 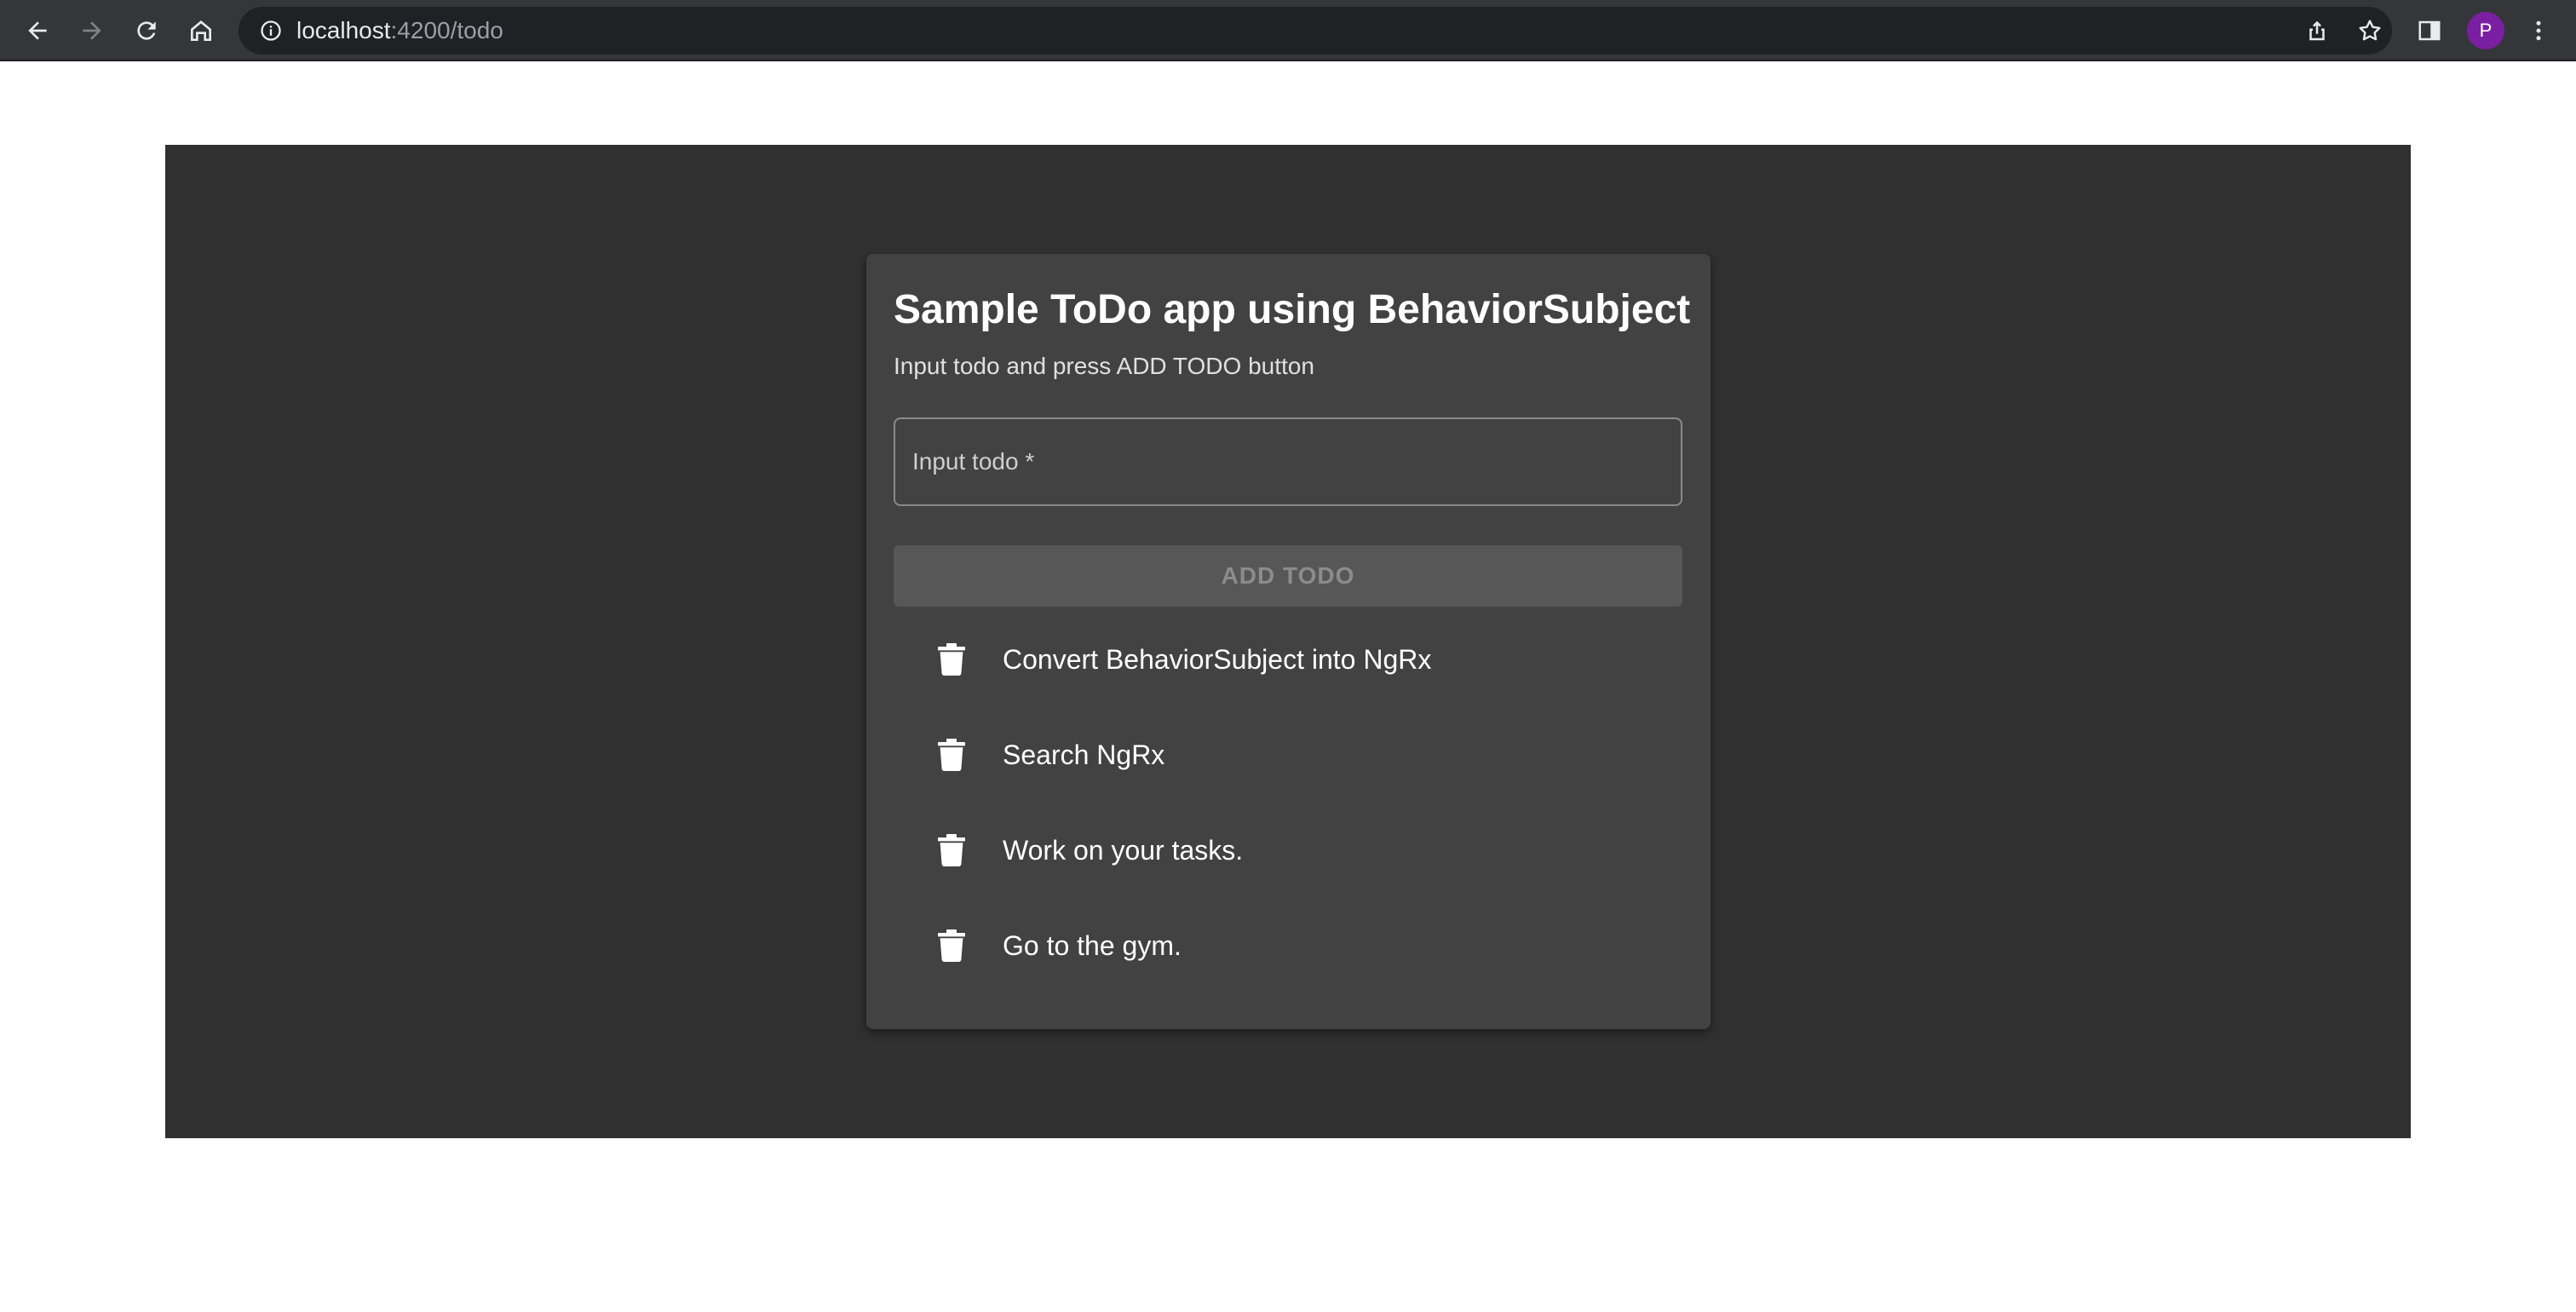 I want to click on reload-button, so click(x=147, y=31).